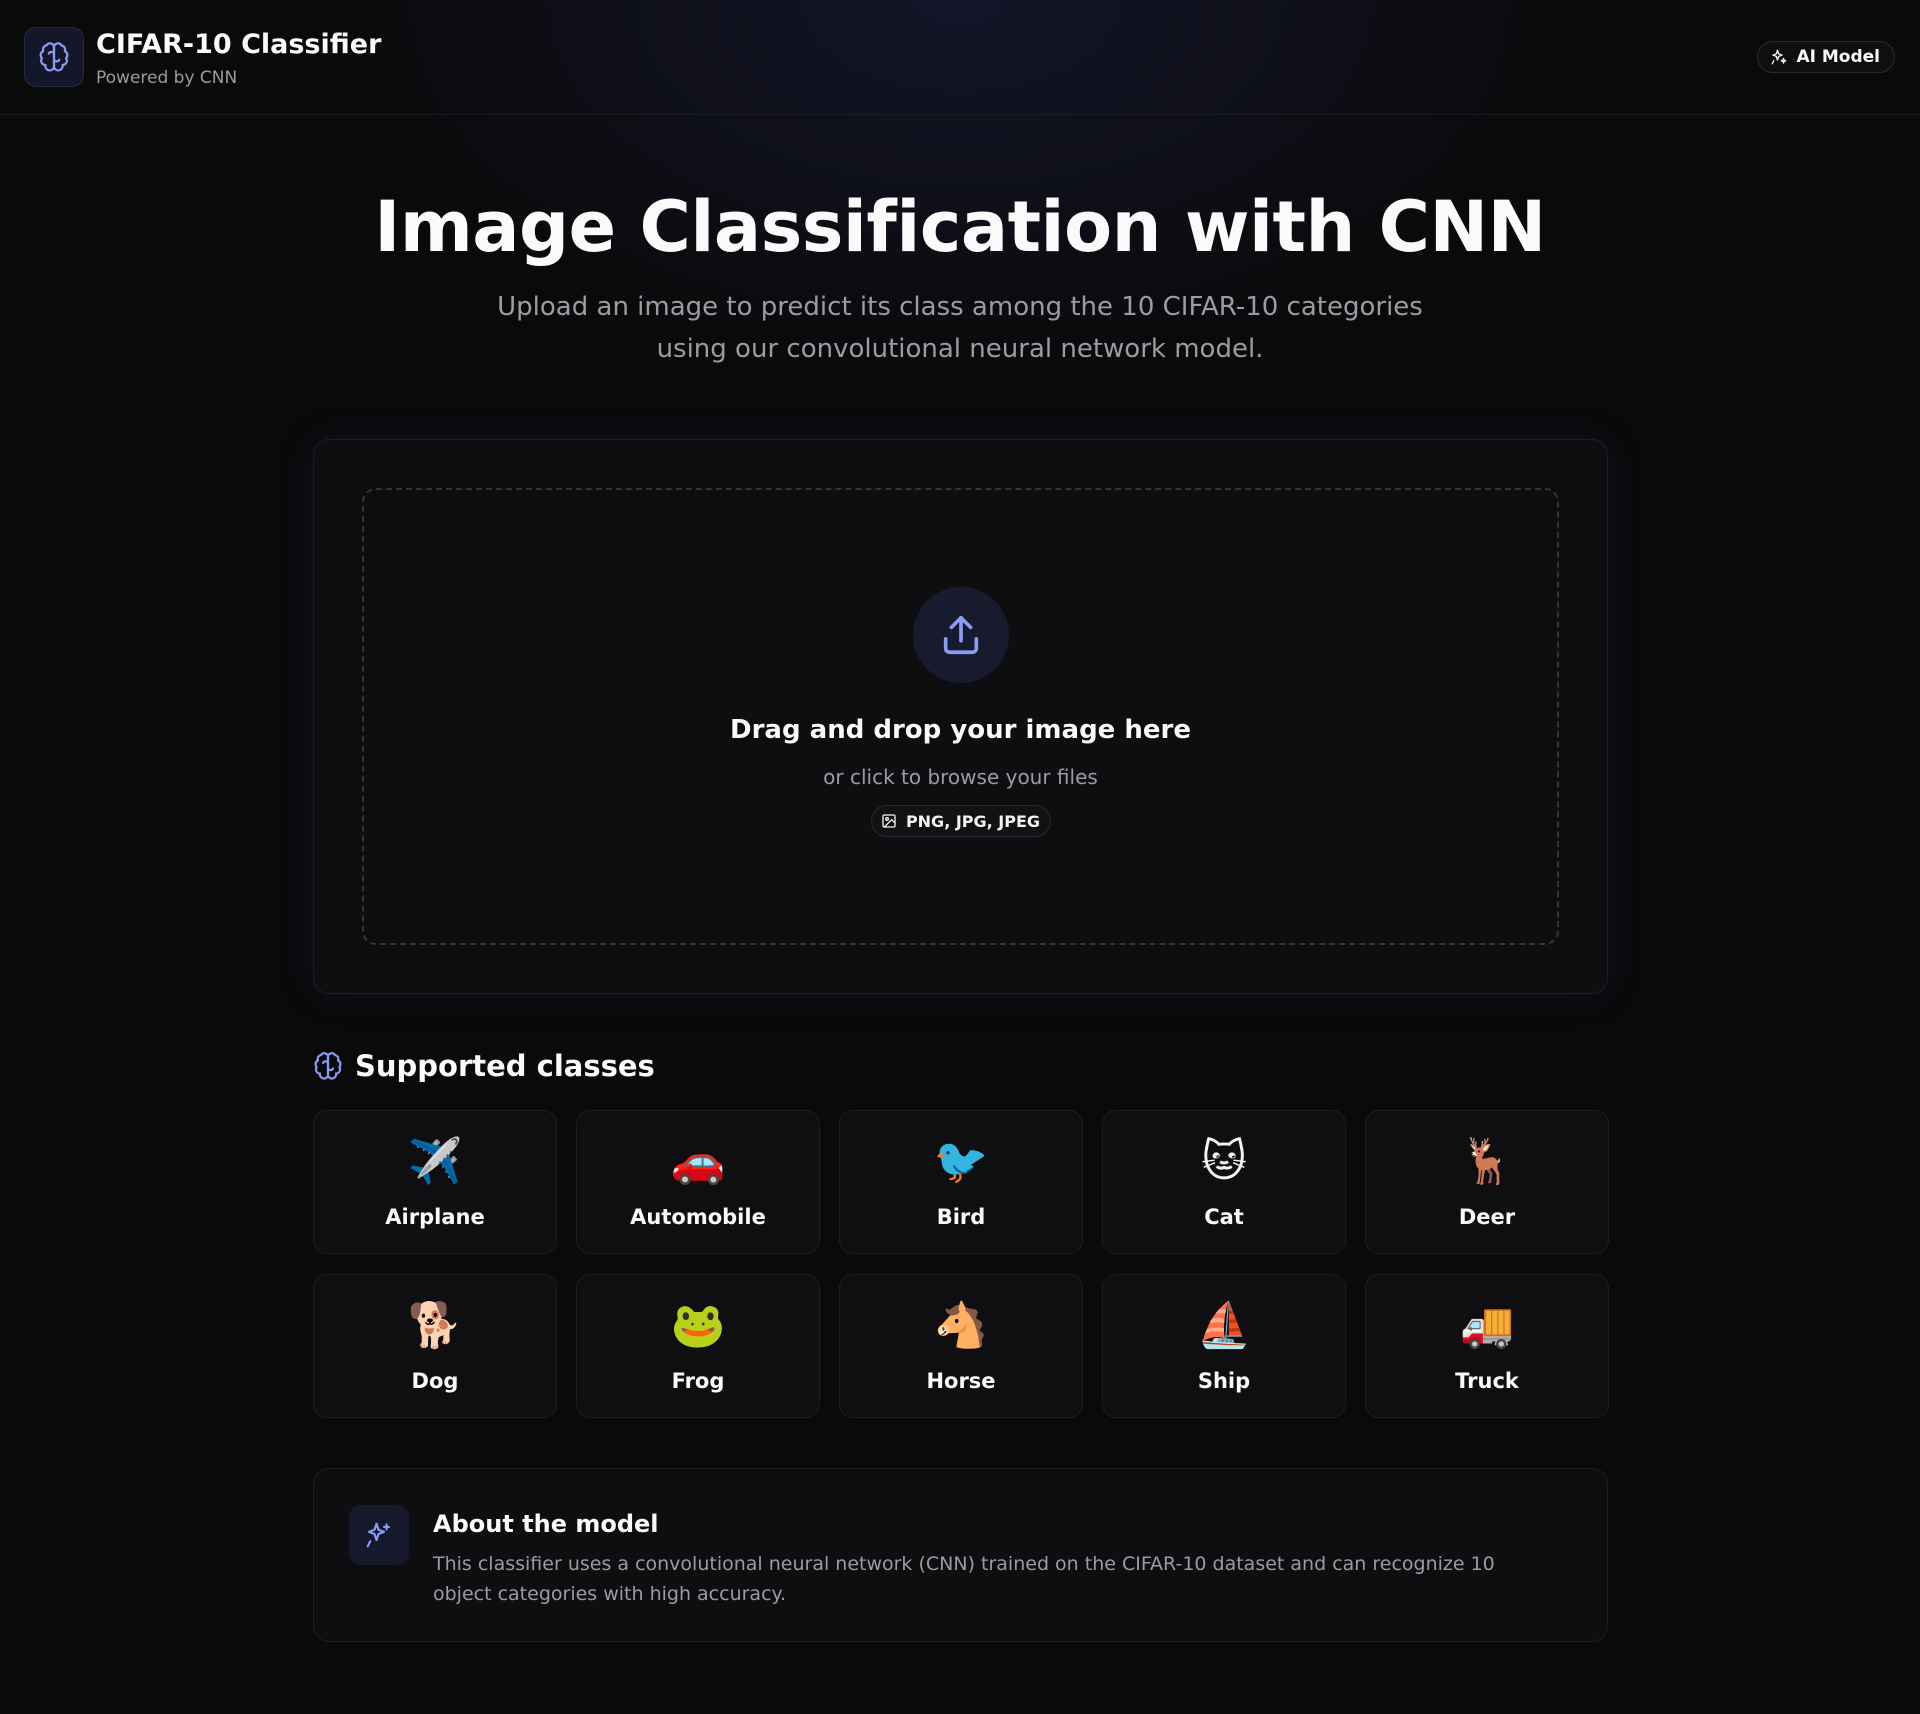  I want to click on class-label: Cat, so click(1224, 1217).